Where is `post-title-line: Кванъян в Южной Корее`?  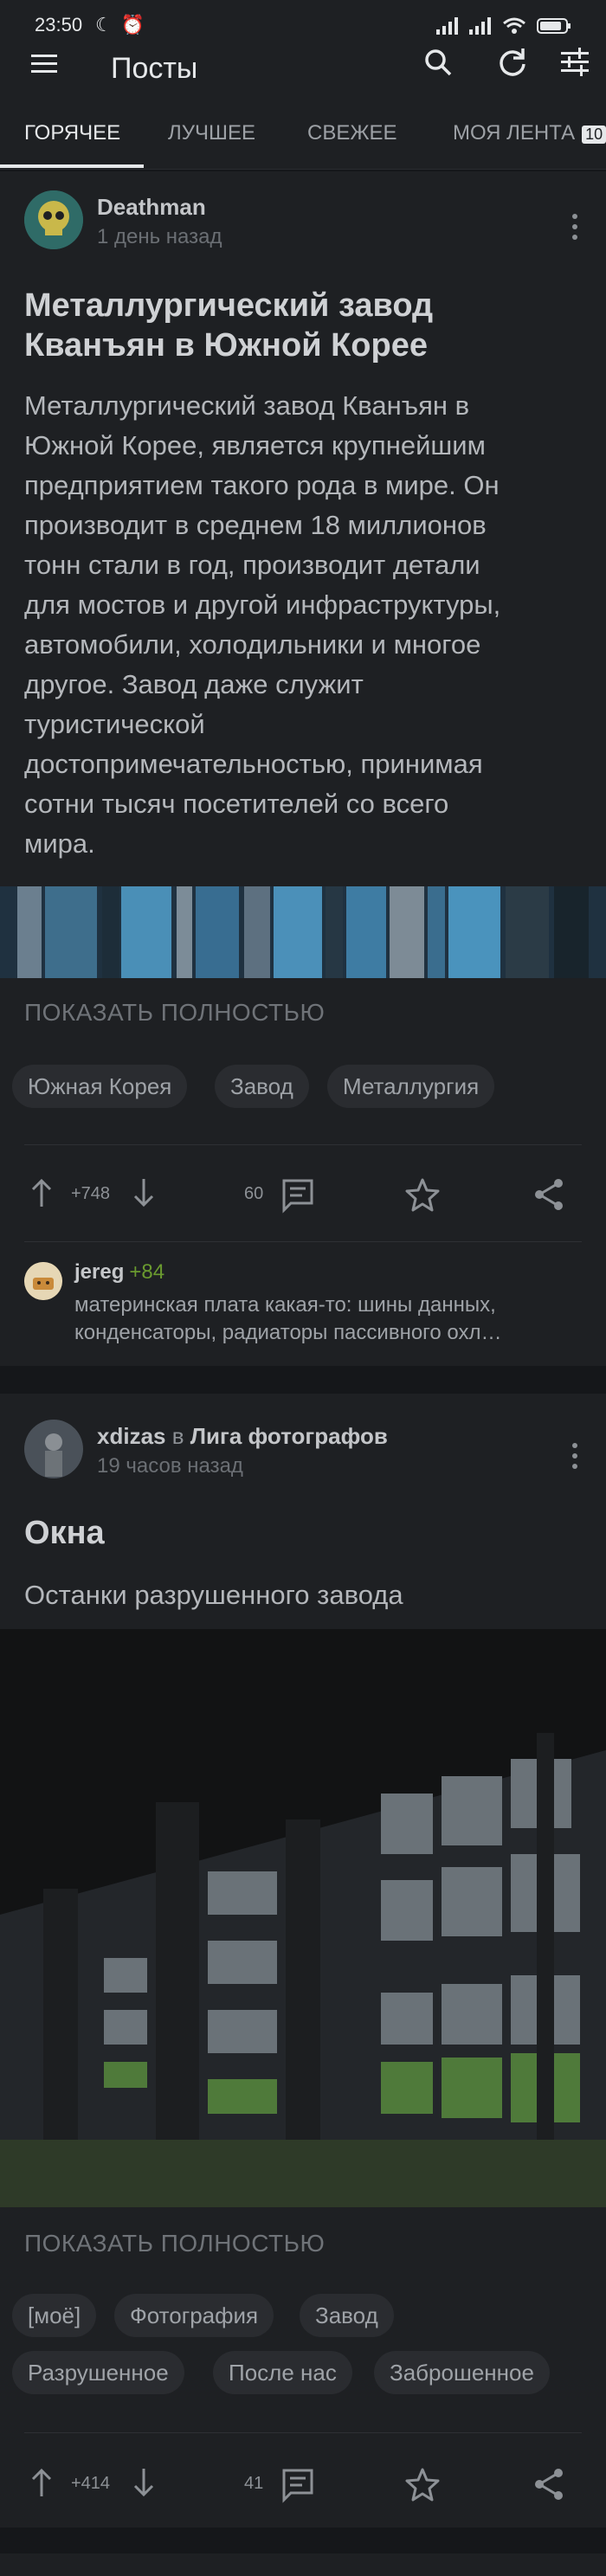
post-title-line: Кванъян в Южной Корее is located at coordinates (227, 345).